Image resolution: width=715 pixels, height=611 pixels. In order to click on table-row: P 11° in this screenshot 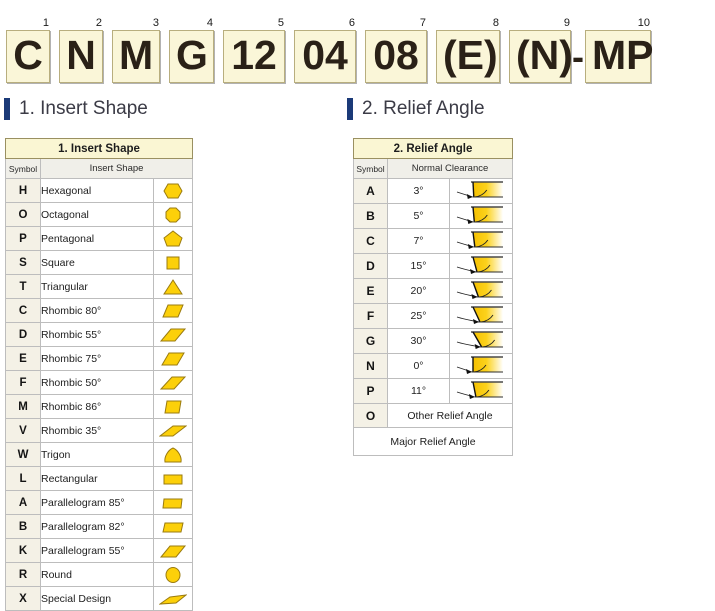, I will do `click(433, 391)`.